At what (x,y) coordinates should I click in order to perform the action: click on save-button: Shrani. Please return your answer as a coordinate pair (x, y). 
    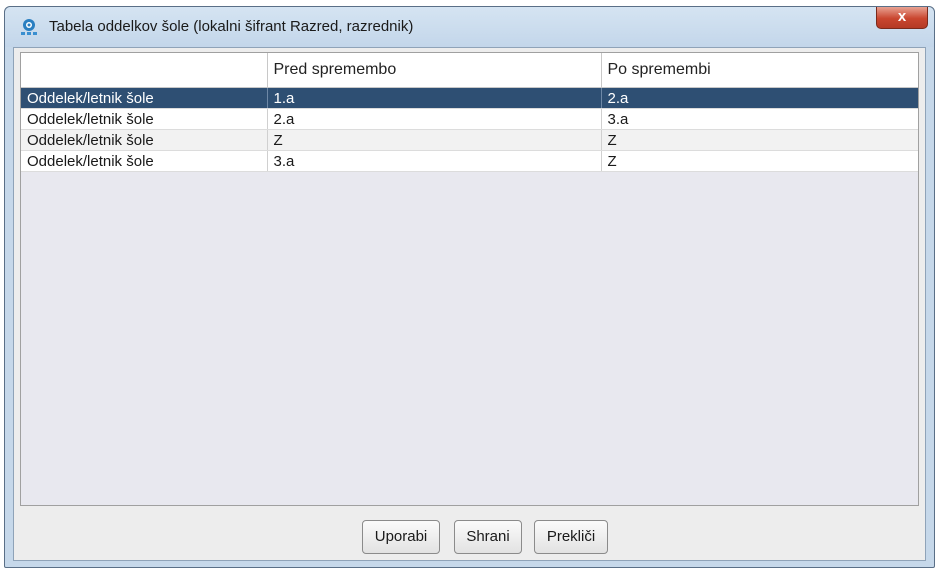
    Looking at the image, I should click on (488, 537).